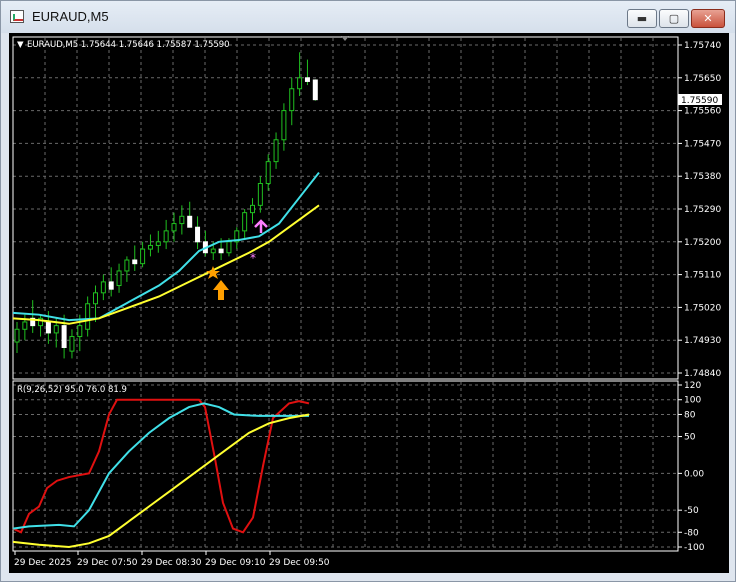  What do you see at coordinates (171, 563) in the screenshot?
I see `time-tick-label: 29 Dec 08:30` at bounding box center [171, 563].